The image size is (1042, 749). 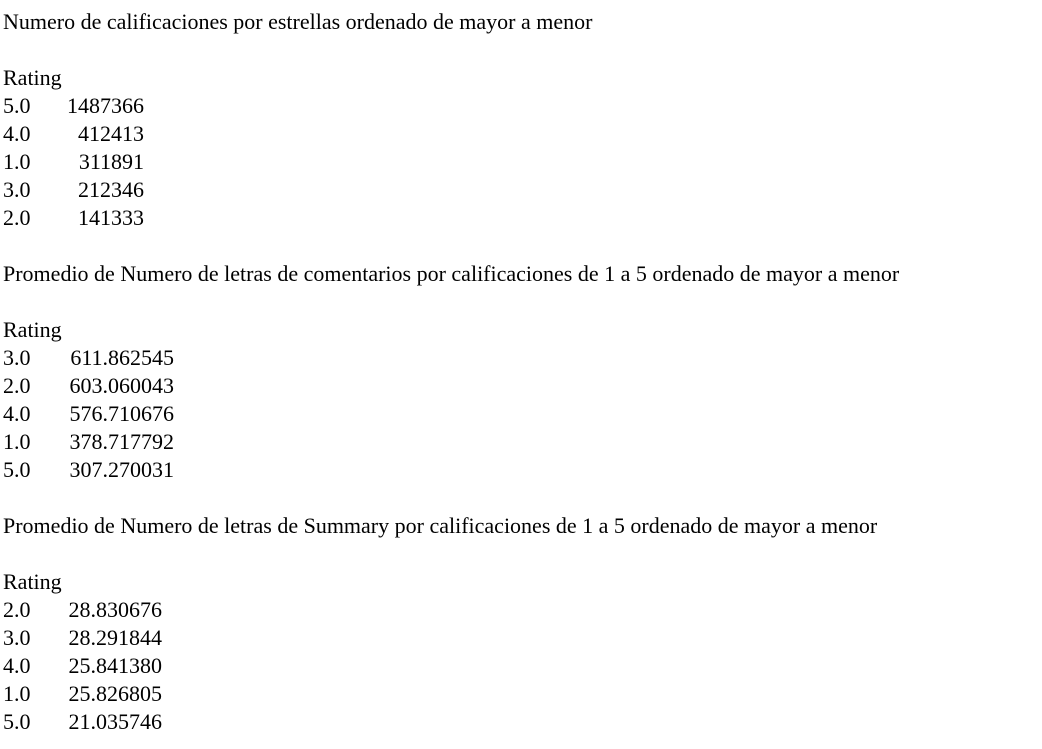 I want to click on rating-value: 576.710676, so click(x=122, y=413).